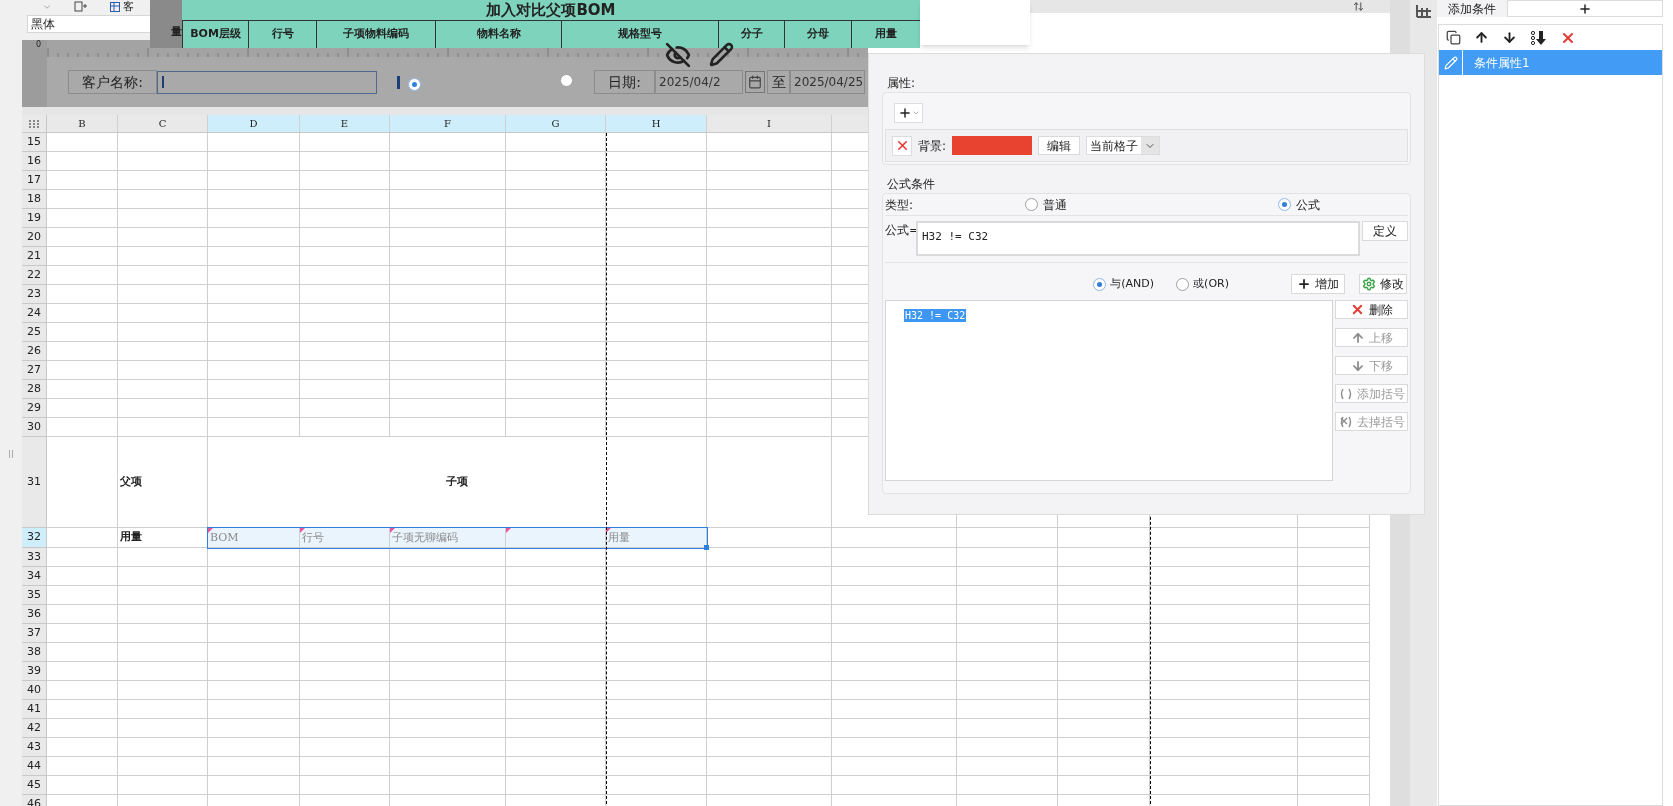 This screenshot has height=806, width=1673. What do you see at coordinates (699, 82) in the screenshot?
I see `date-from-input: 2025/04/2` at bounding box center [699, 82].